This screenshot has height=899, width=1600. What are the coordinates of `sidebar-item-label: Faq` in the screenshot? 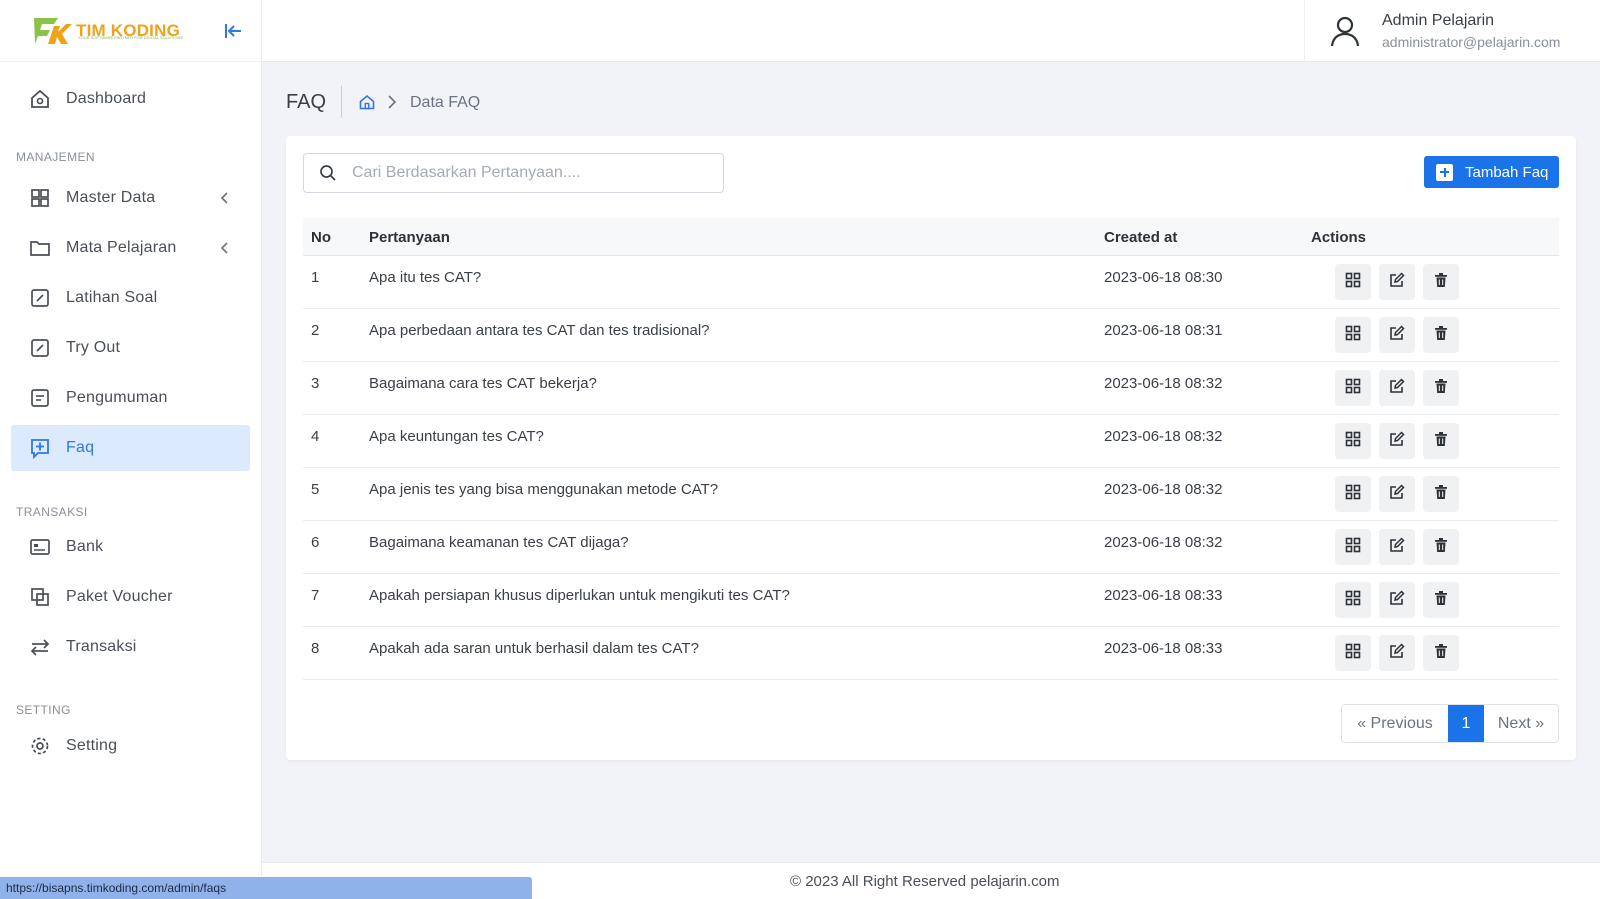 It's located at (80, 447).